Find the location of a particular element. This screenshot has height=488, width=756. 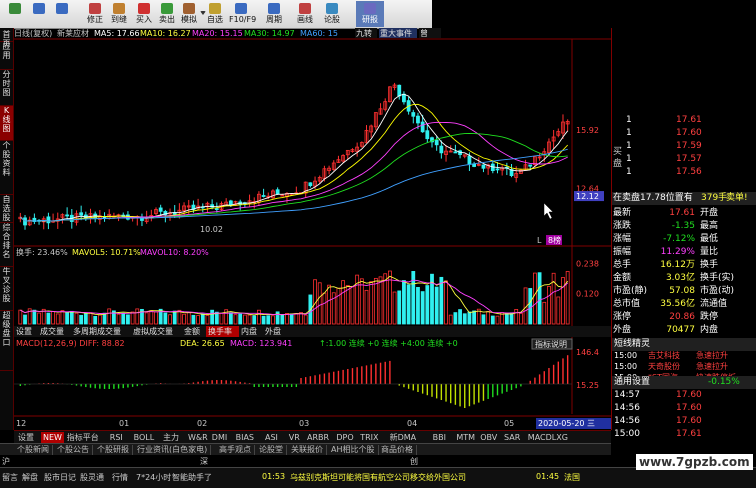

stat-value: 57.08 is located at coordinates (682, 291).